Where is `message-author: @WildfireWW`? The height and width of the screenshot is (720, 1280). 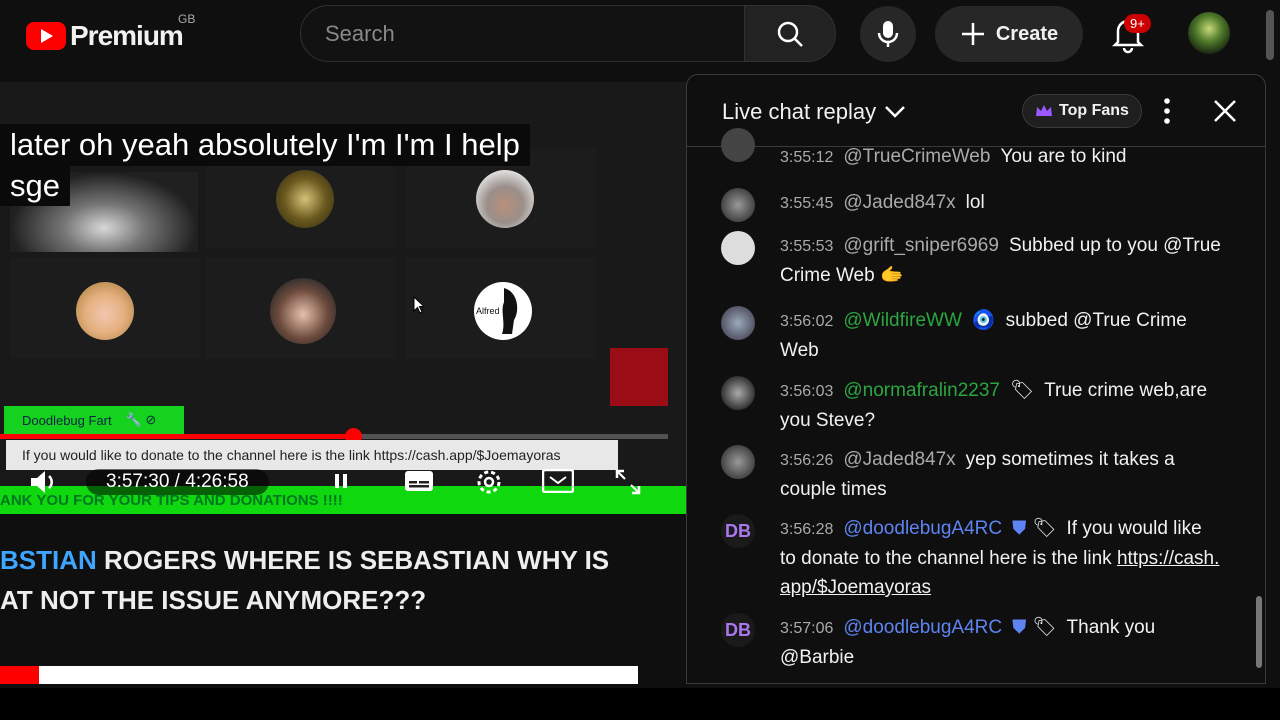
message-author: @WildfireWW is located at coordinates (902, 320).